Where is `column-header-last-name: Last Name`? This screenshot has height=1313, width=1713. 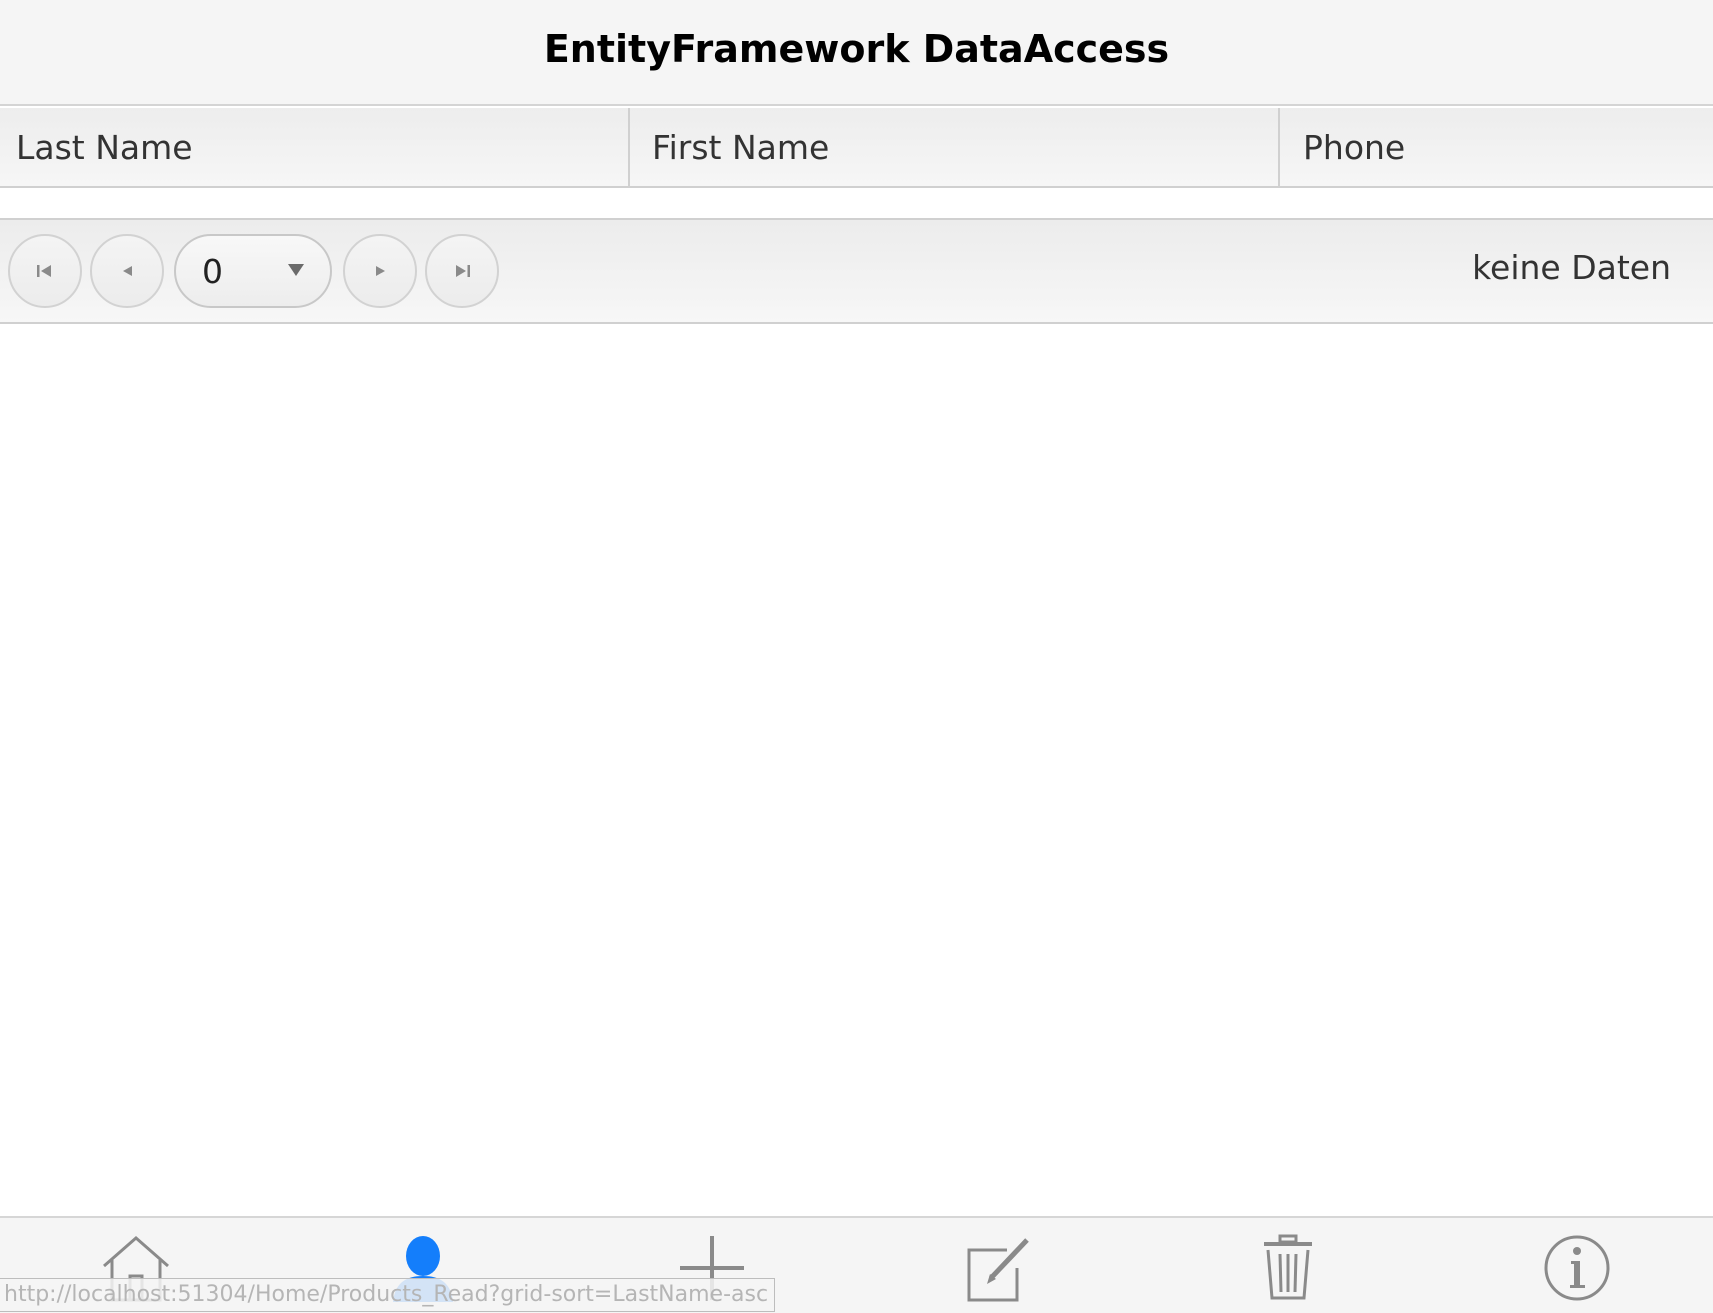
column-header-last-name: Last Name is located at coordinates (315, 147).